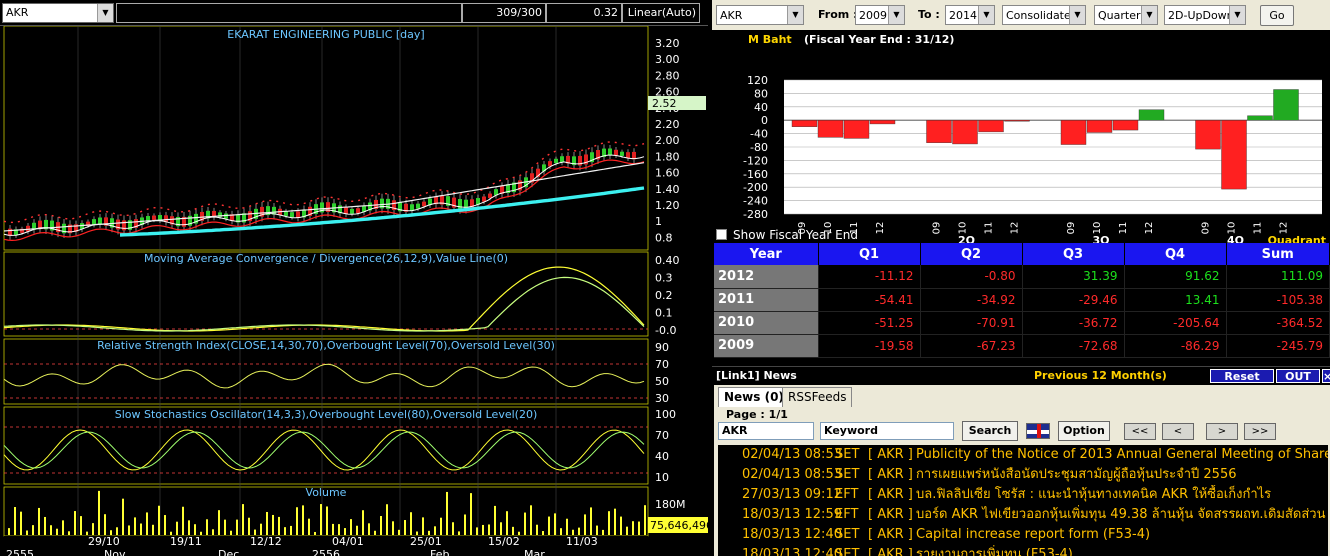  I want to click on search-button: Search, so click(990, 431).